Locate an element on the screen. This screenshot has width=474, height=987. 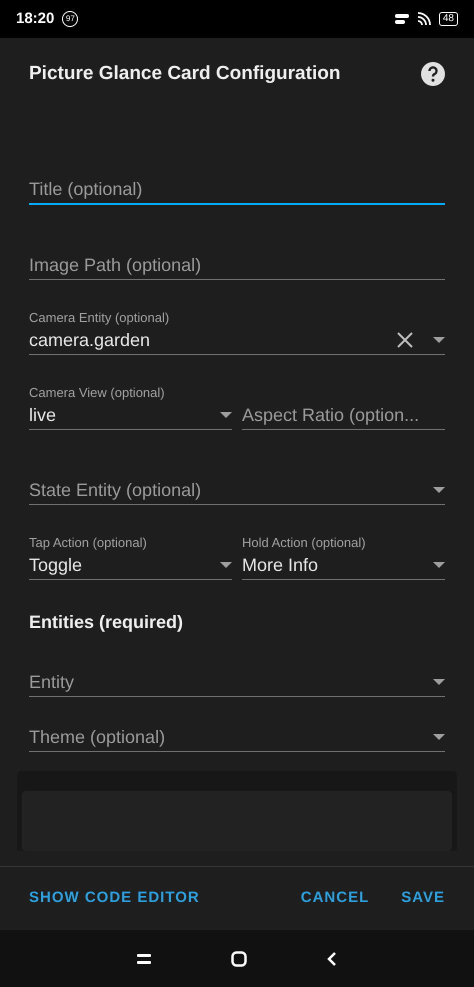
dialog-title: Picture Glance Card Configuration is located at coordinates (184, 74).